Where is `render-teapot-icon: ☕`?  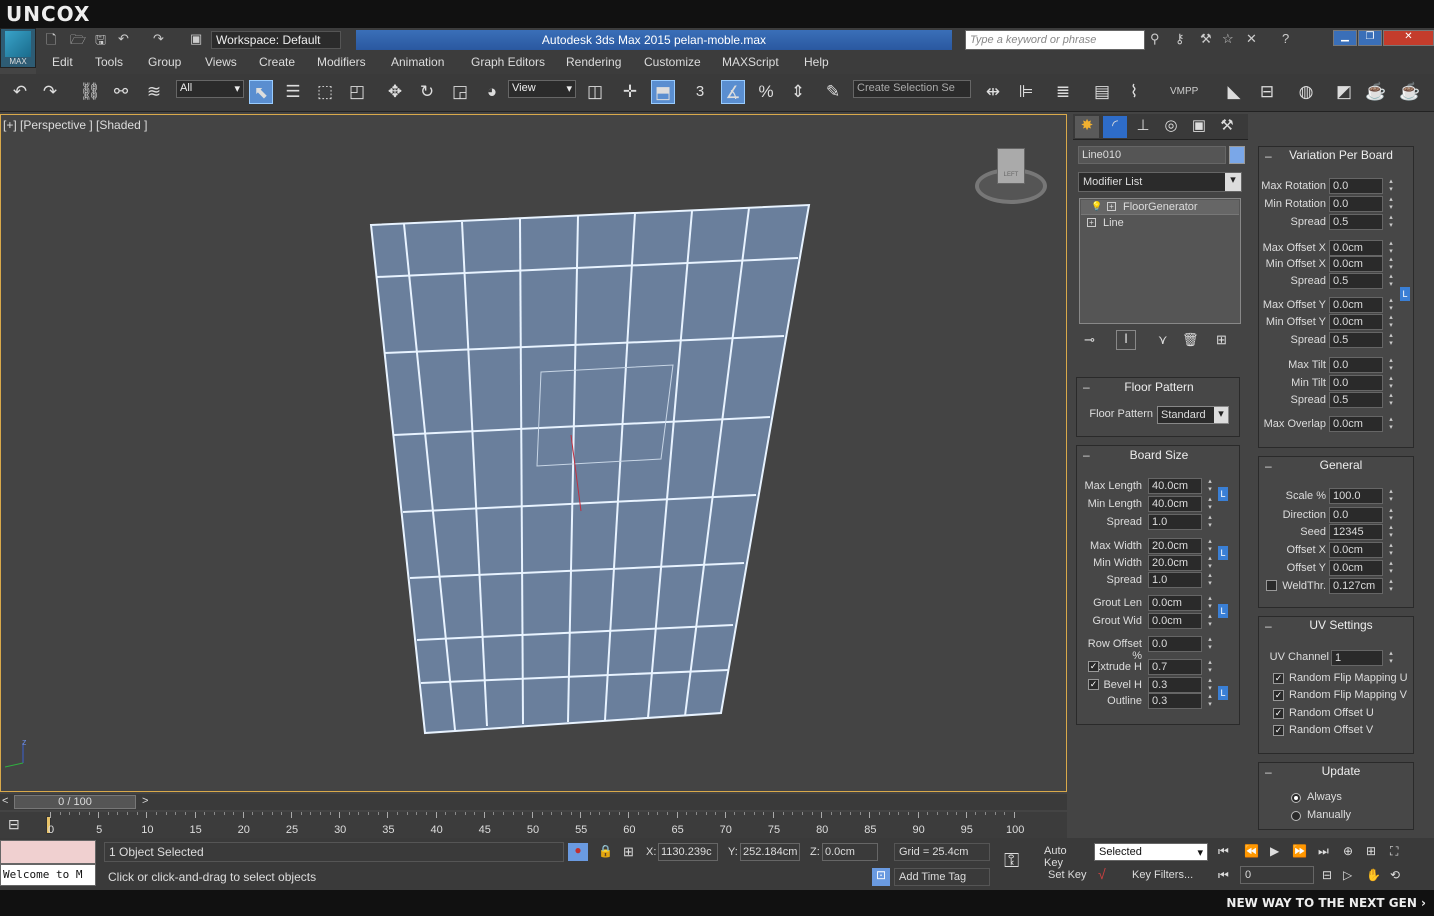
render-teapot-icon: ☕ is located at coordinates (1376, 92).